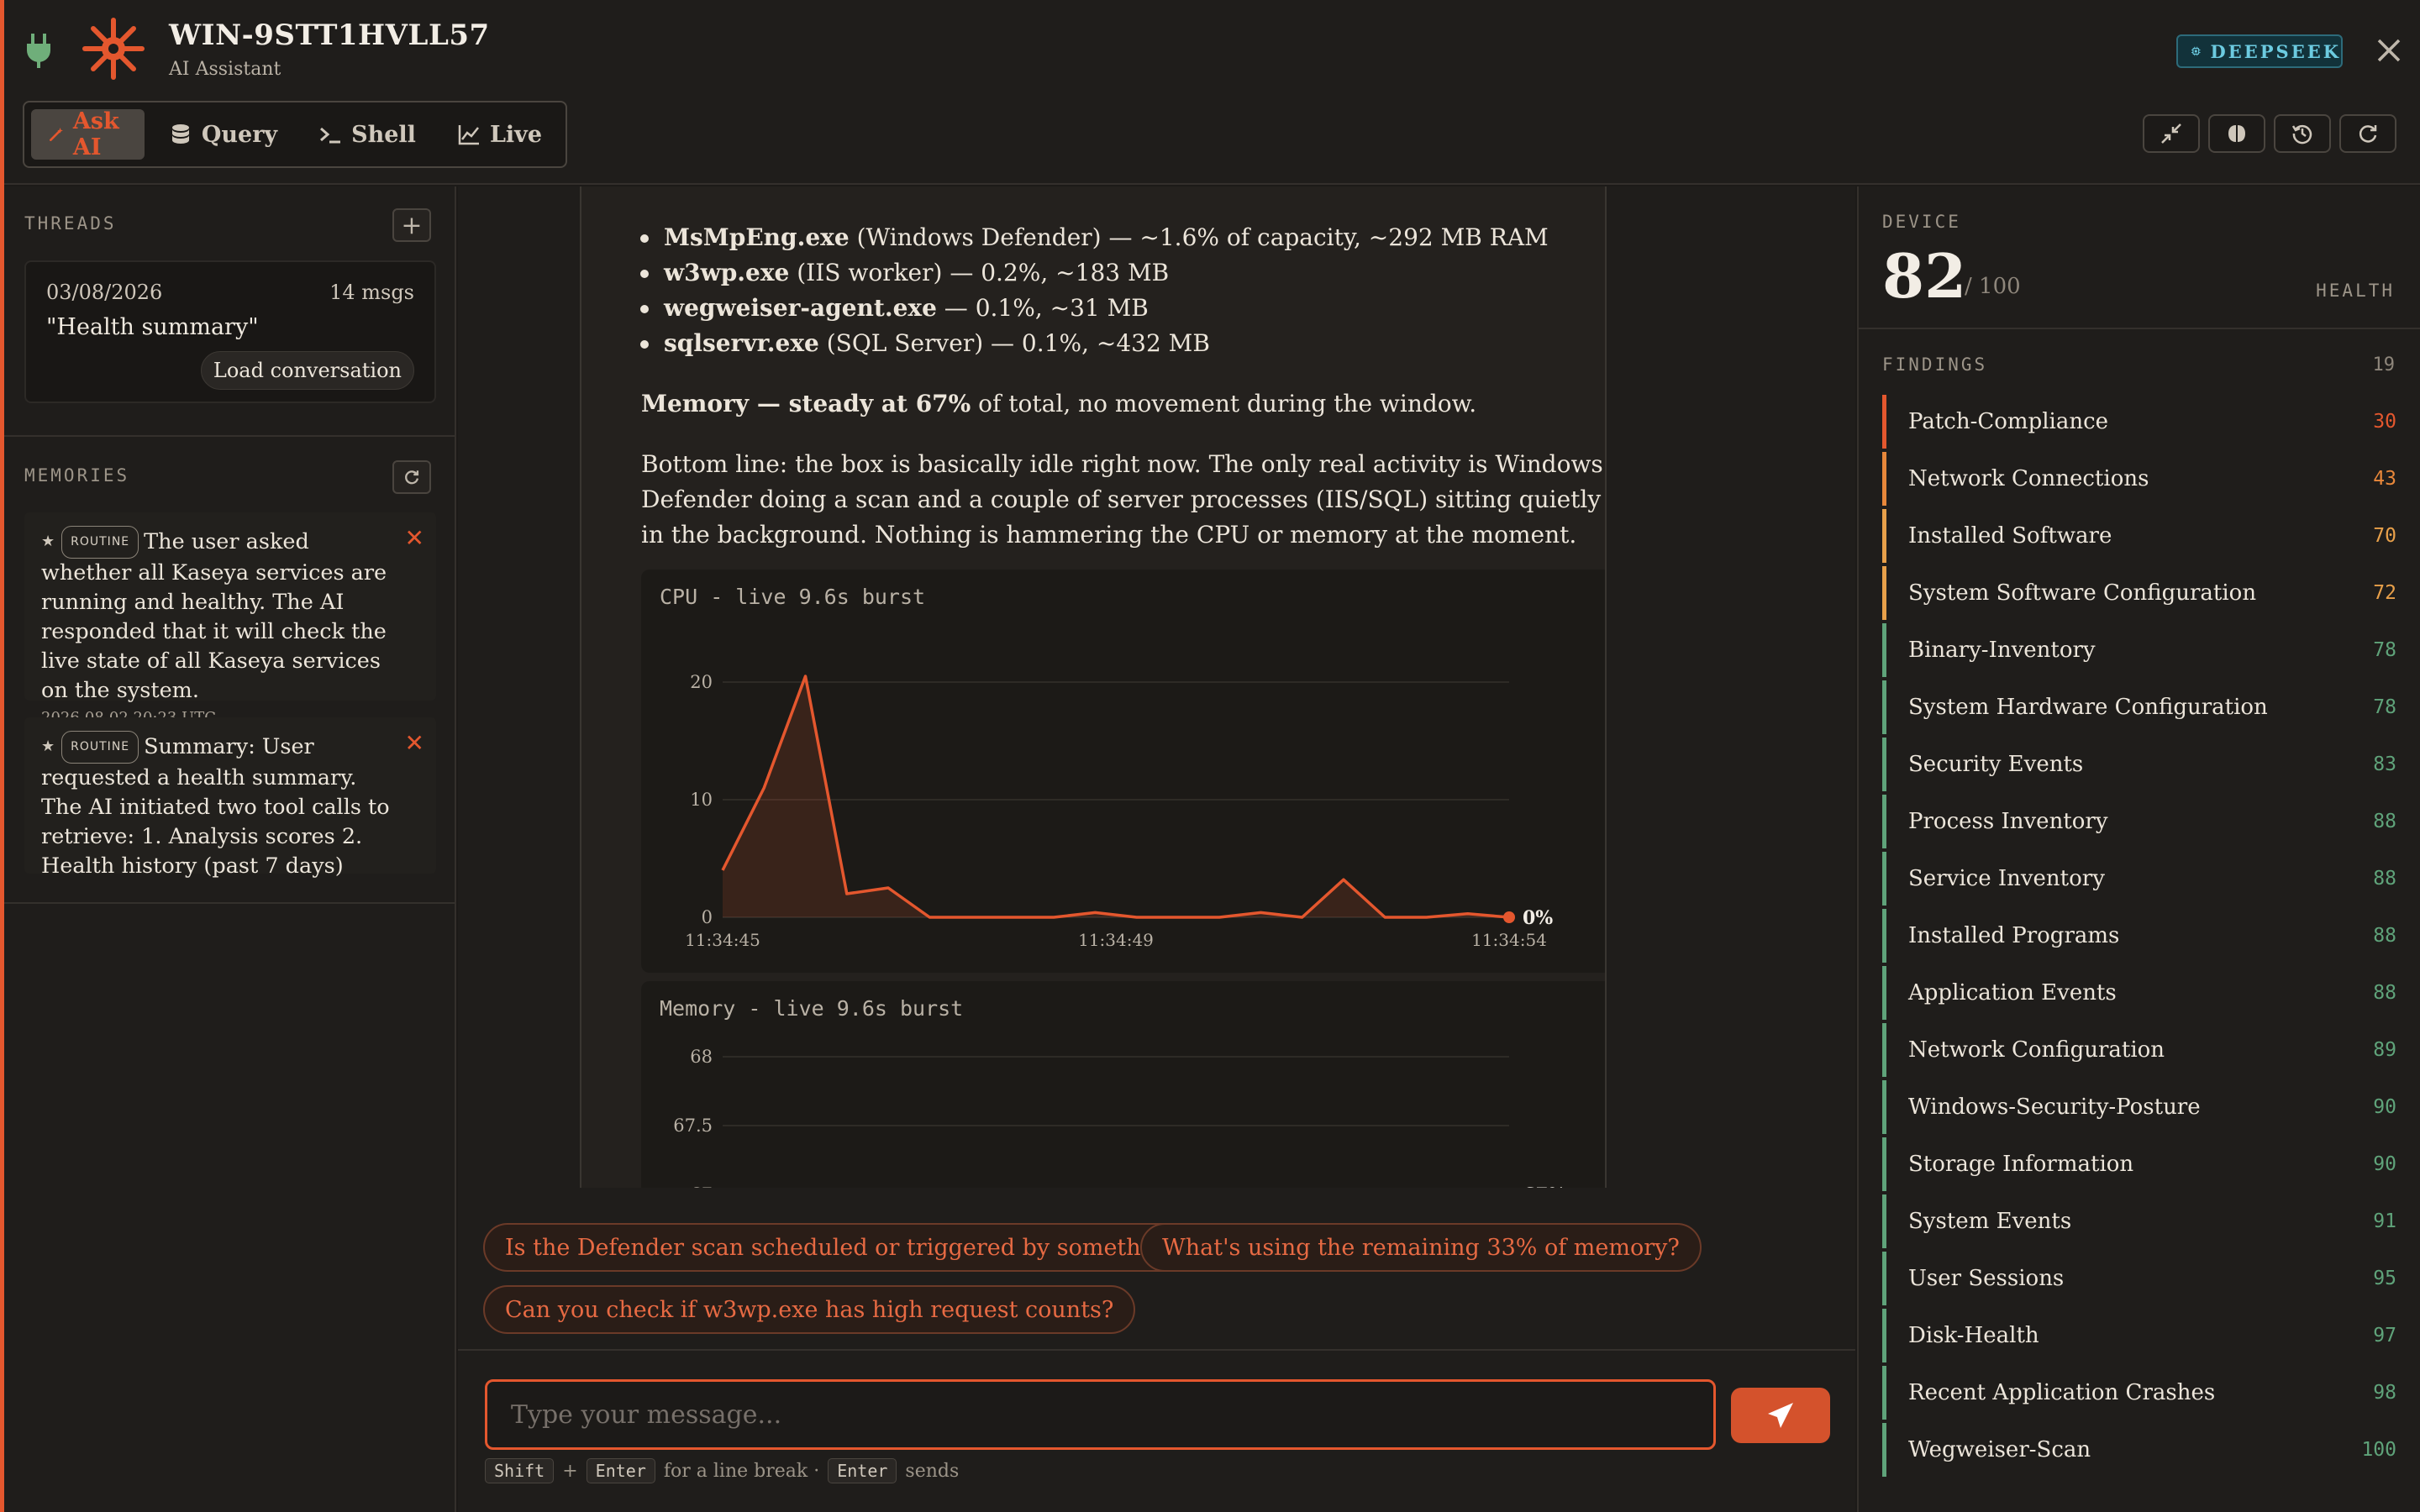  What do you see at coordinates (2275, 51) in the screenshot?
I see `provider-label: DEEPSEEK` at bounding box center [2275, 51].